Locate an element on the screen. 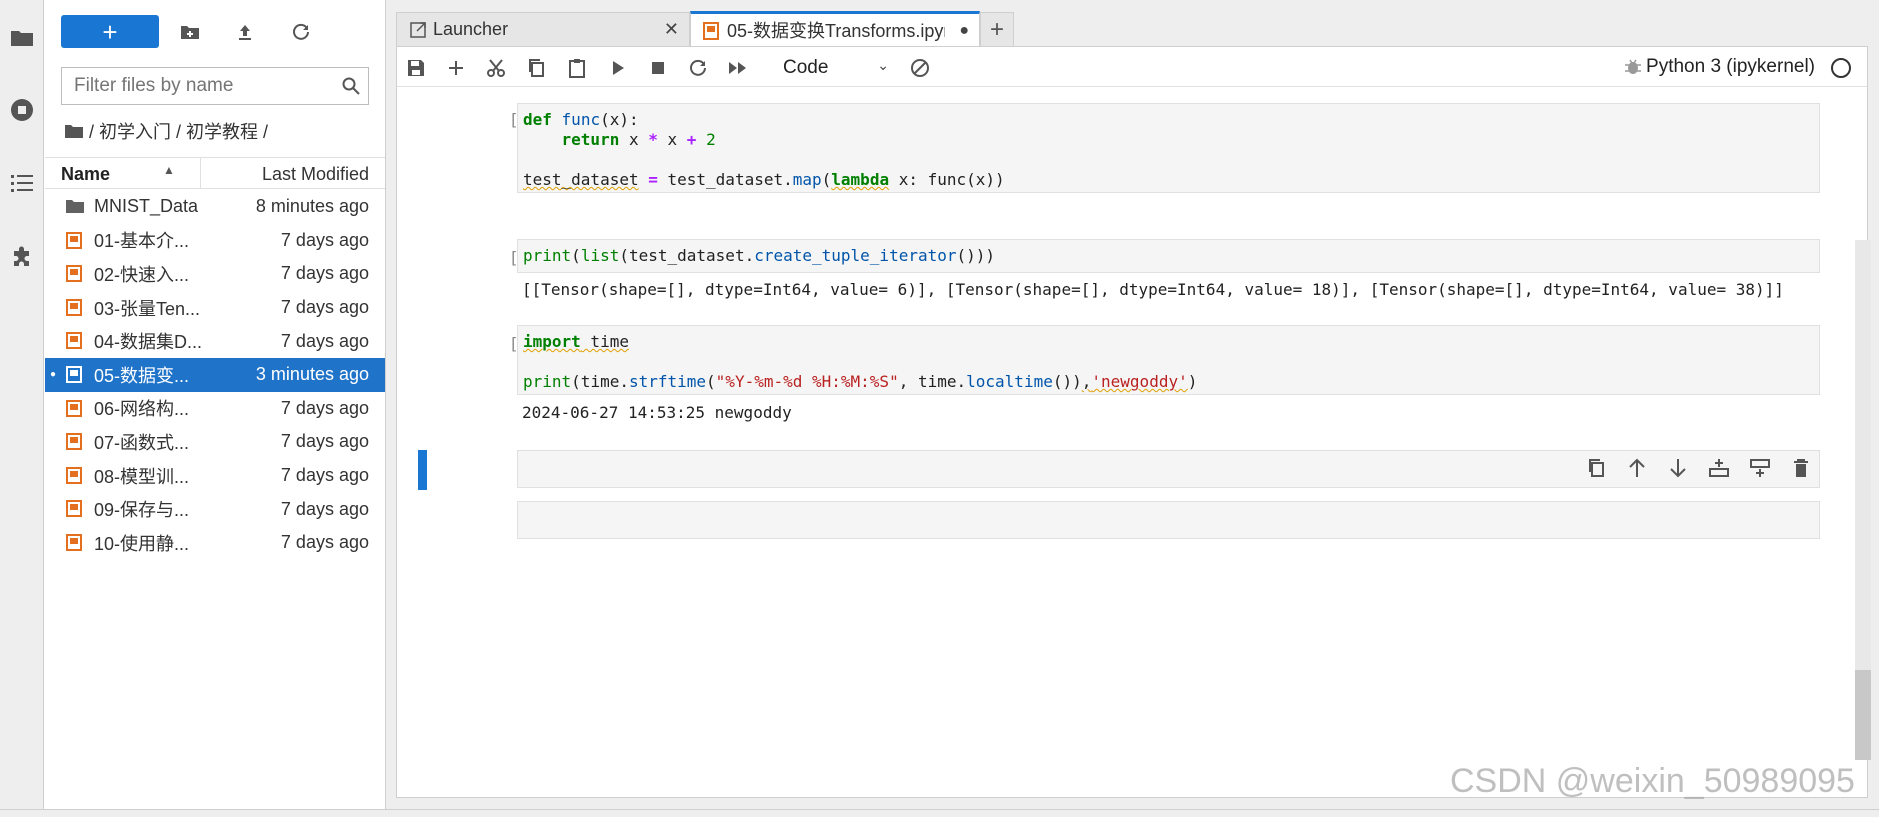  code-cell-editor is located at coordinates (1168, 520).